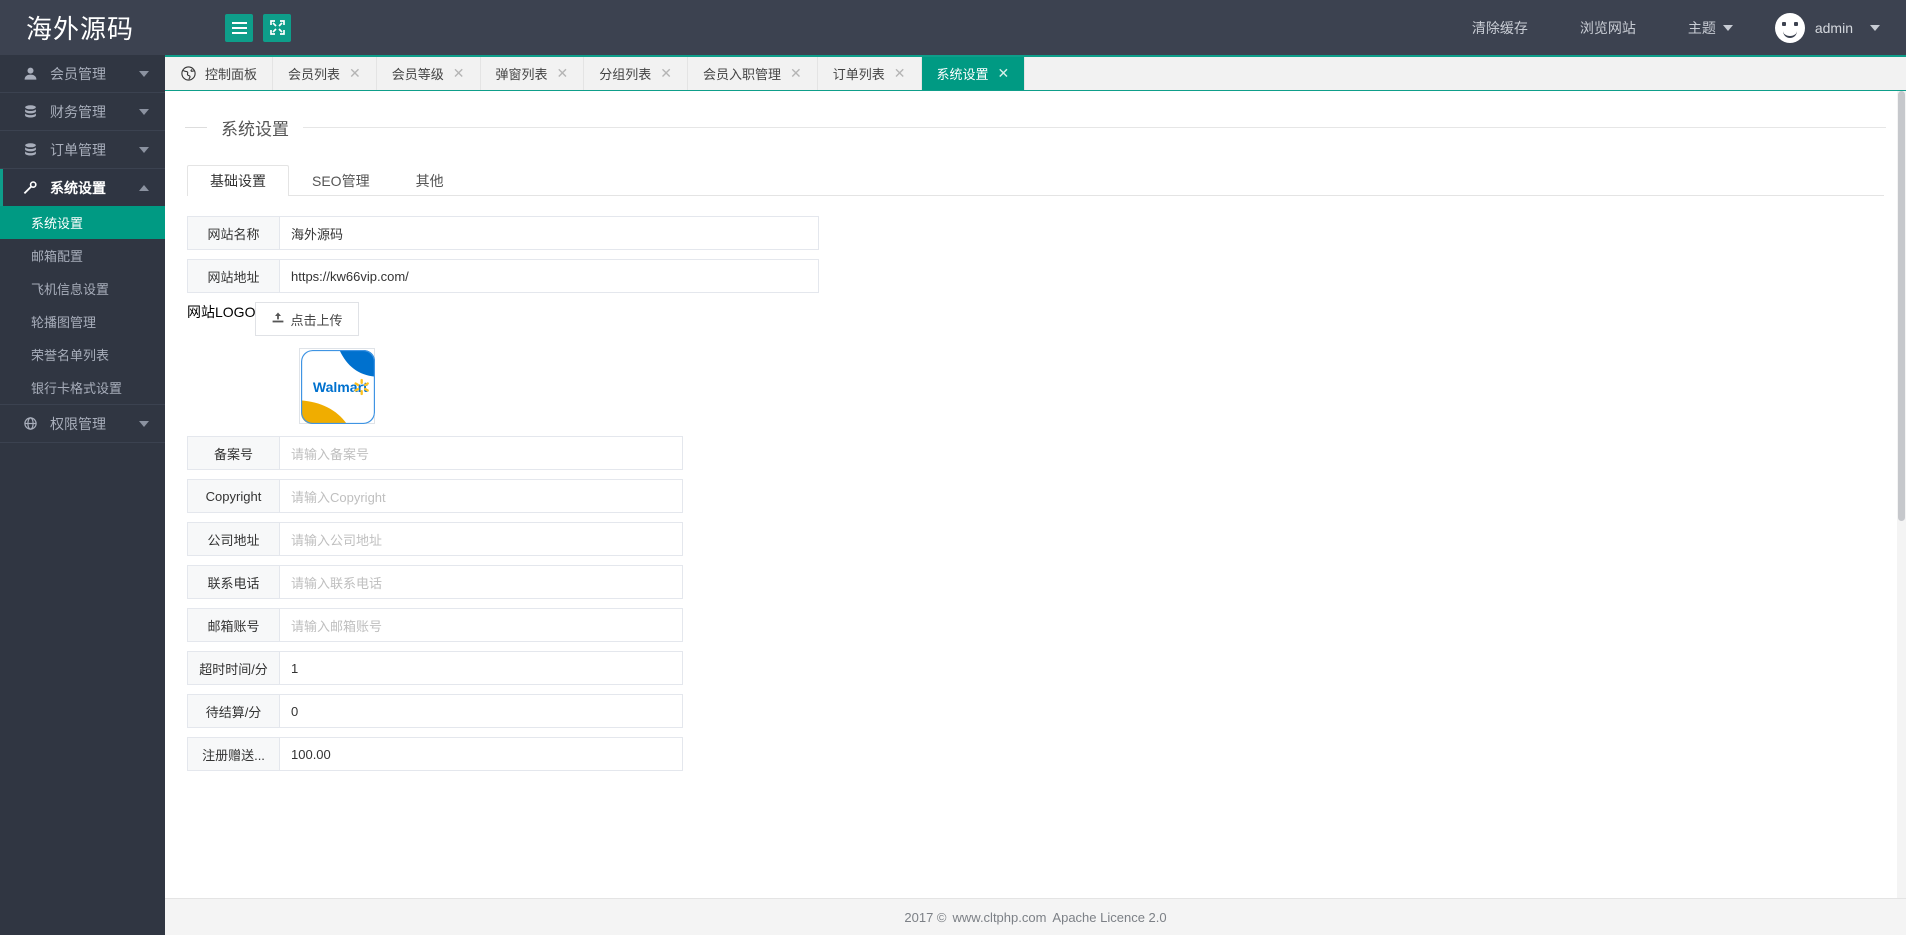 Image resolution: width=1906 pixels, height=935 pixels. I want to click on form-row-site-logo: 网站LOGO 点击上传, so click(1046, 319).